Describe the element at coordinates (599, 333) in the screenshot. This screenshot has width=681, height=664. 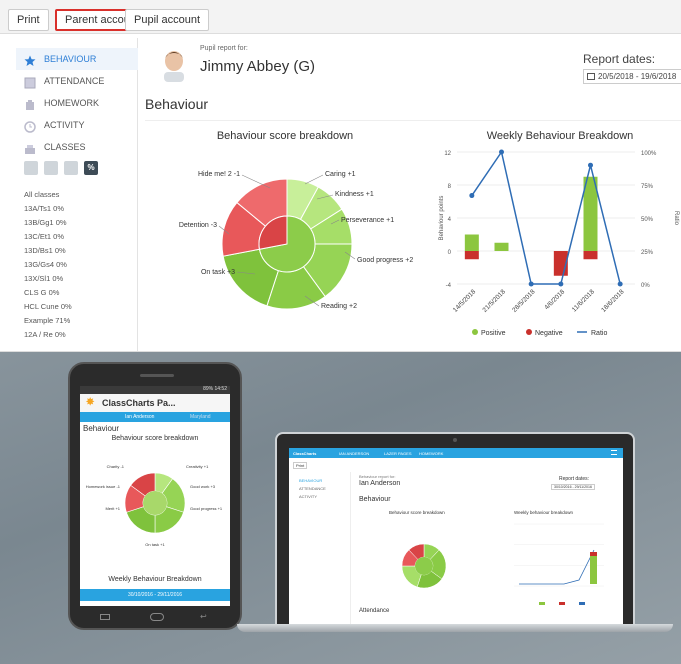
I see `legend-ratio: Ratio` at that location.